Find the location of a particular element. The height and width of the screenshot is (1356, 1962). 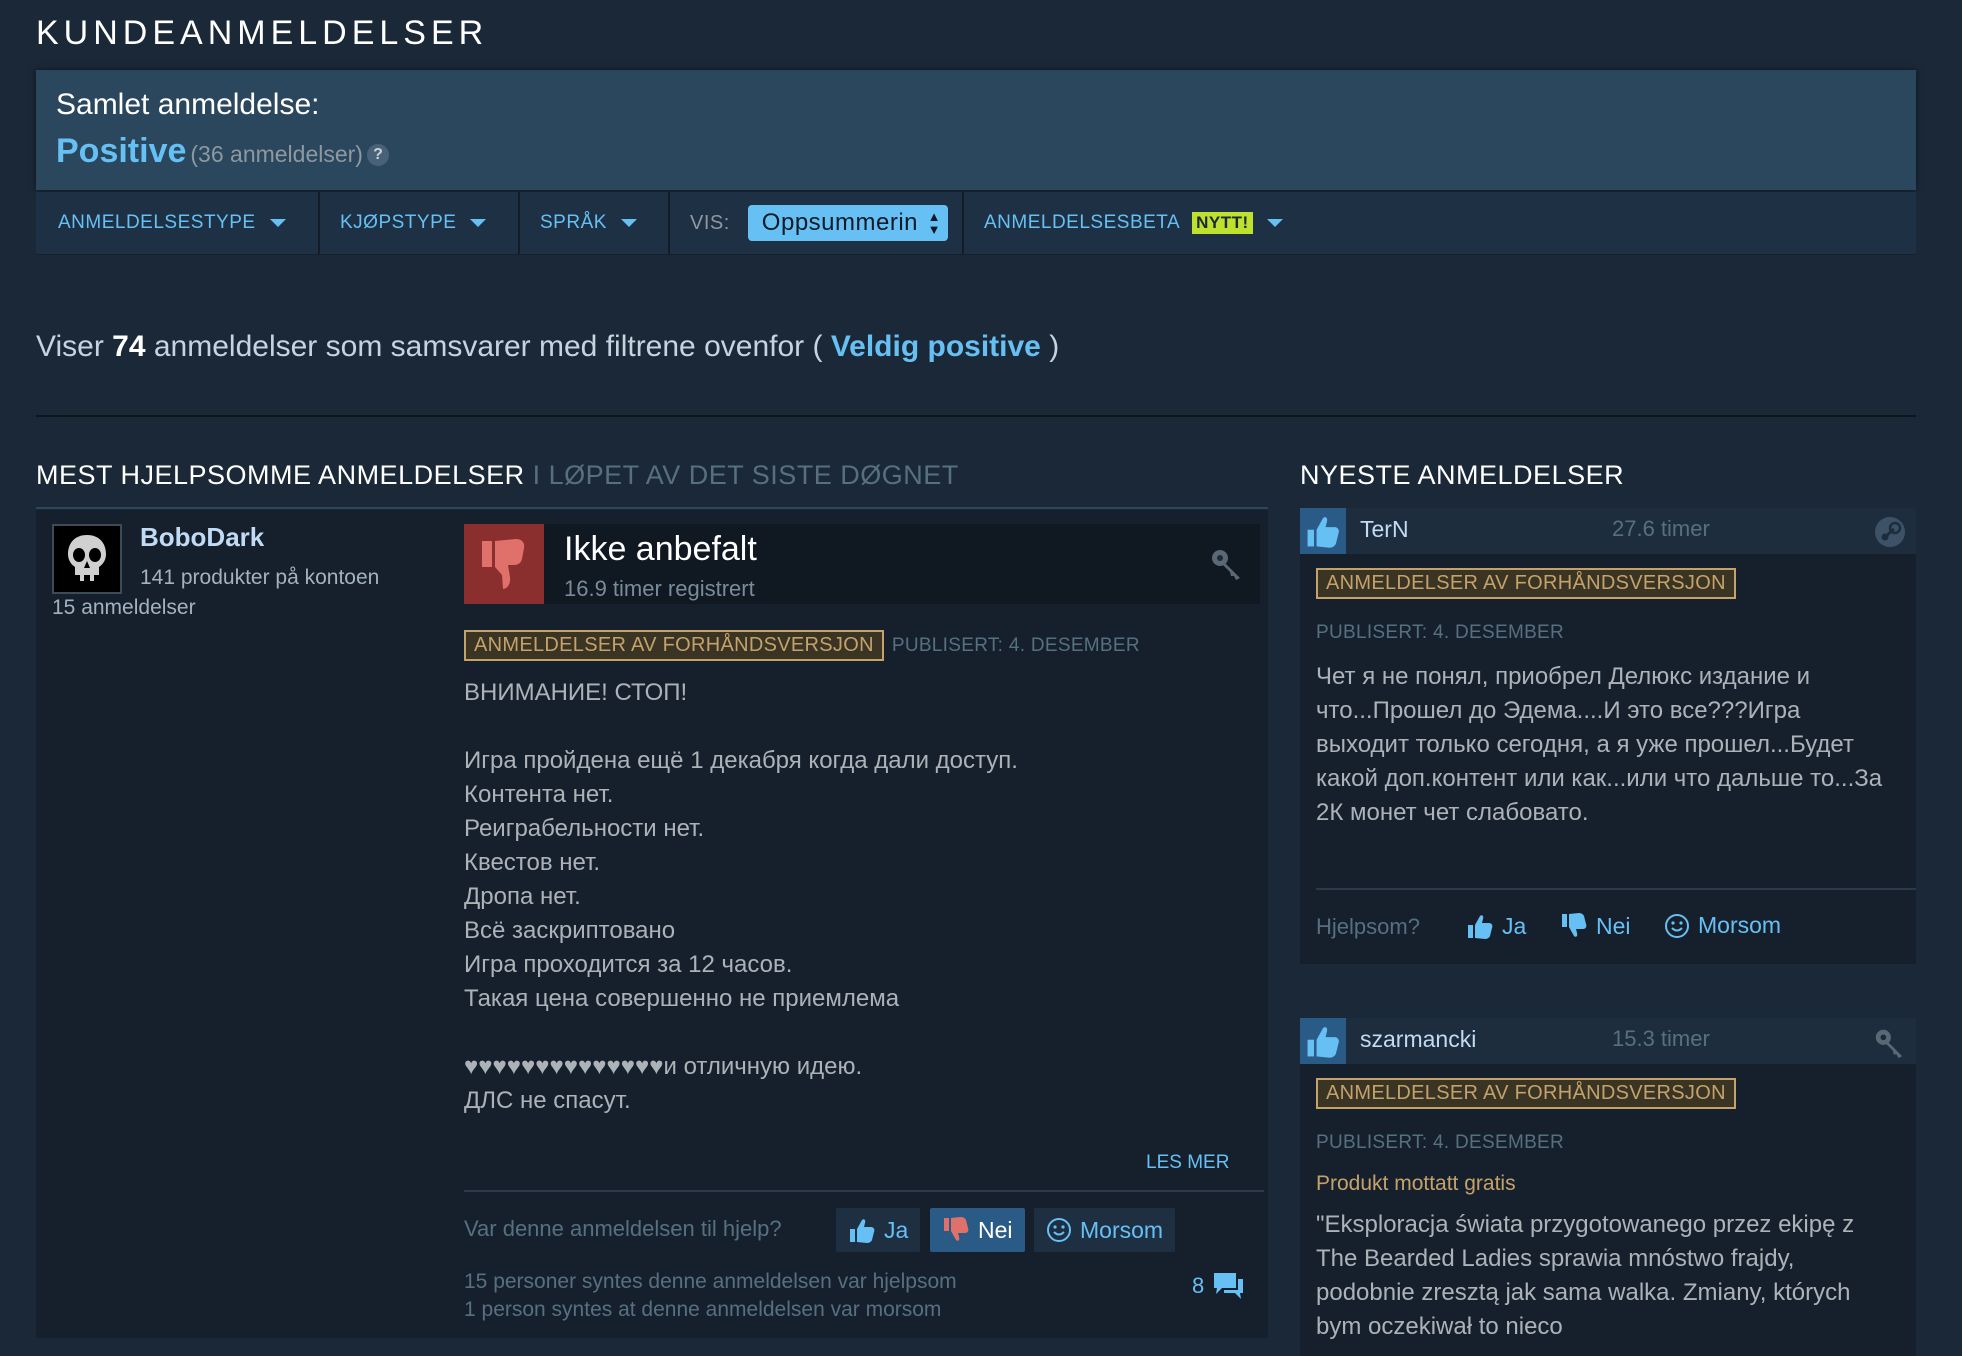

vote-no-button: Nei is located at coordinates (977, 1230).